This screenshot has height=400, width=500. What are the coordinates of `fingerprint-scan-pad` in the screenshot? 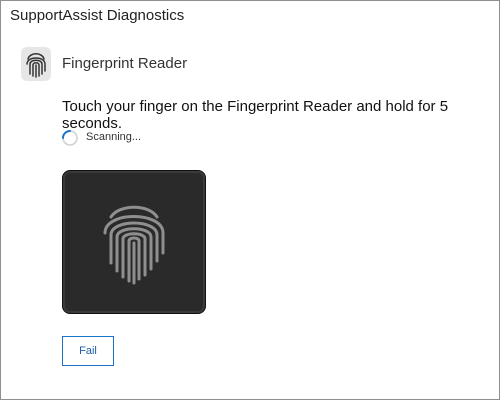 It's located at (134, 242).